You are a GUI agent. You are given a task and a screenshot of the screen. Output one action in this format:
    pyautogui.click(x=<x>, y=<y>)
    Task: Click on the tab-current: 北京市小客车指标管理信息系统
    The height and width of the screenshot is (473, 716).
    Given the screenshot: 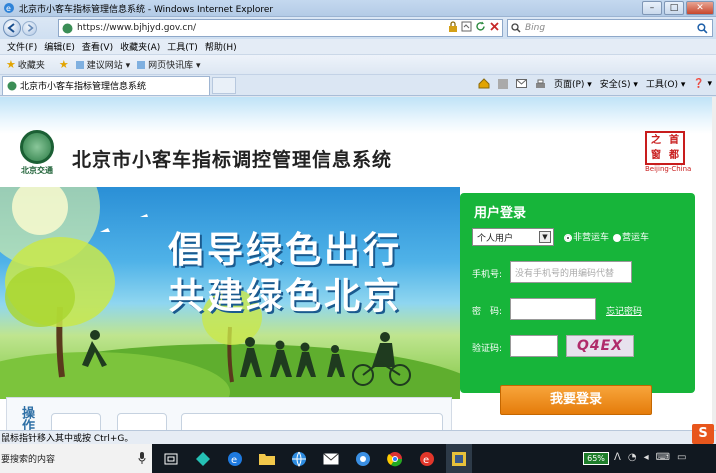 What is the action you would take?
    pyautogui.click(x=106, y=85)
    